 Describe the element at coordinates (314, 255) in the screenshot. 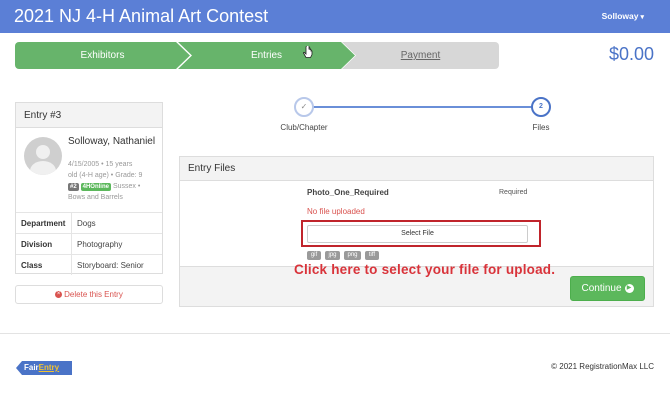

I see `filetype-badge: gif` at that location.